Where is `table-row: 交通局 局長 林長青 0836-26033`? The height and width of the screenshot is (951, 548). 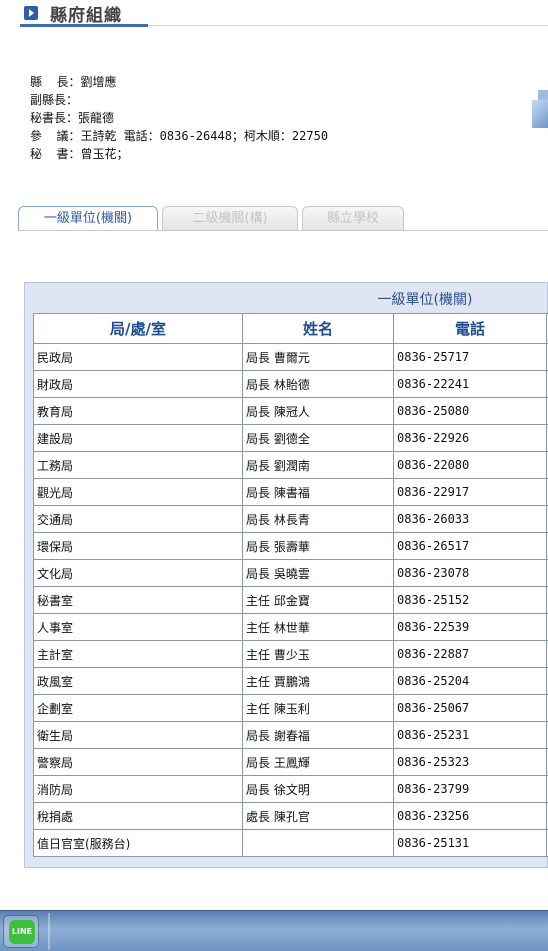
table-row: 交通局 局長 林長青 0836-26033 is located at coordinates (290, 519).